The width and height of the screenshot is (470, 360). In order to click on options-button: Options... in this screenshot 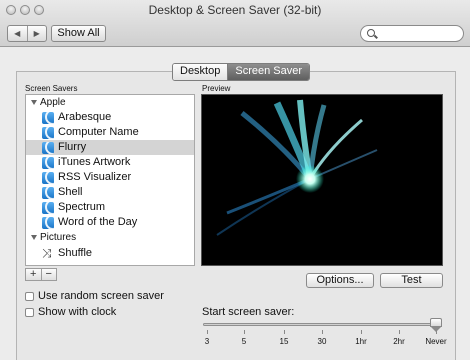, I will do `click(340, 280)`.